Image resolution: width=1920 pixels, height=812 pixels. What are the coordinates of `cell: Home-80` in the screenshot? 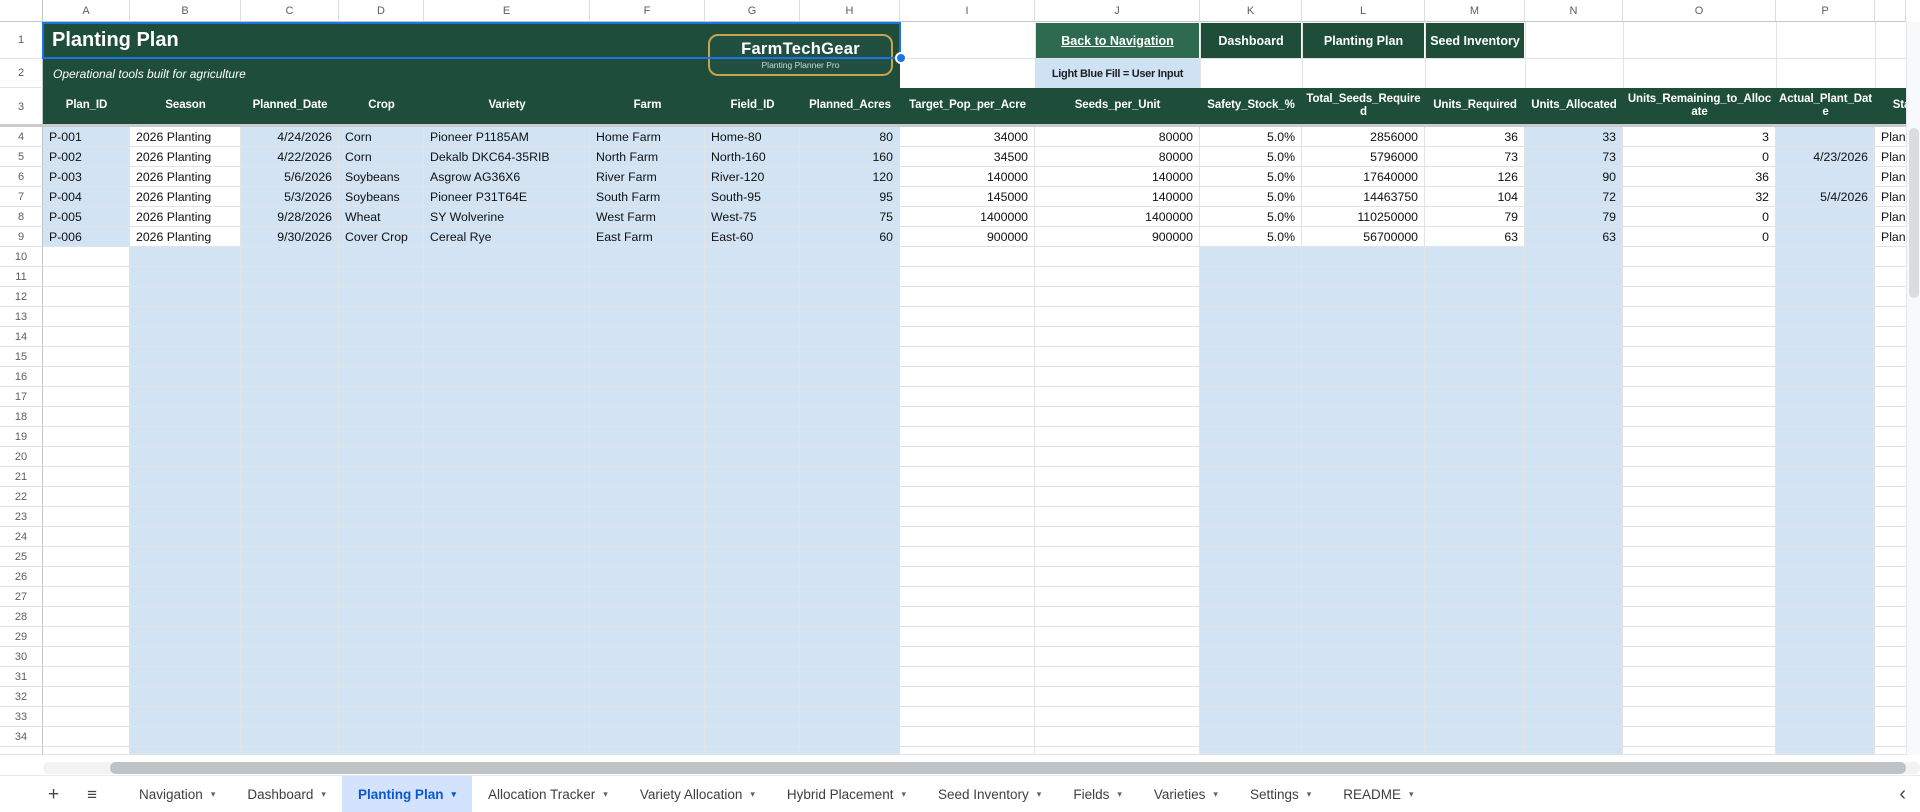 It's located at (752, 137).